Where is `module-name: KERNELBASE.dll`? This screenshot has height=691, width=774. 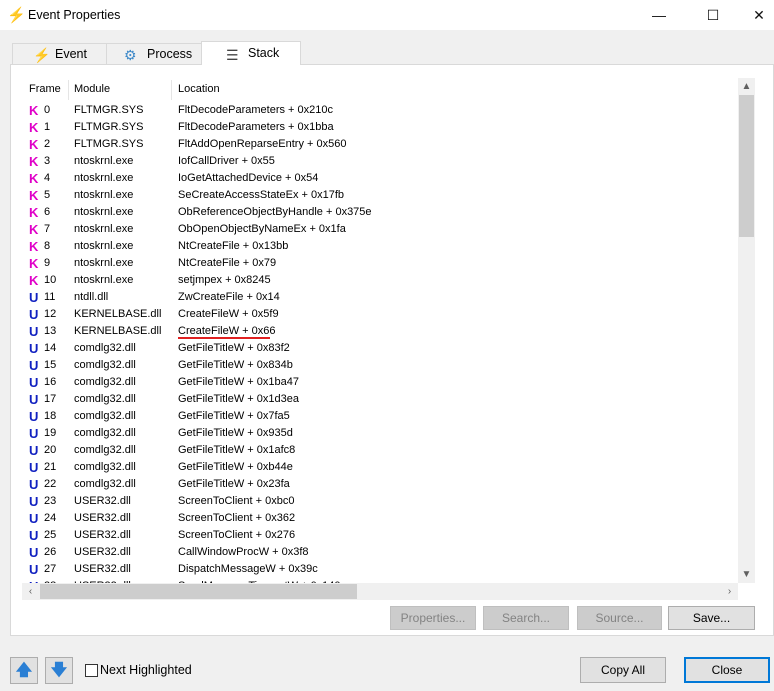
module-name: KERNELBASE.dll is located at coordinates (118, 331).